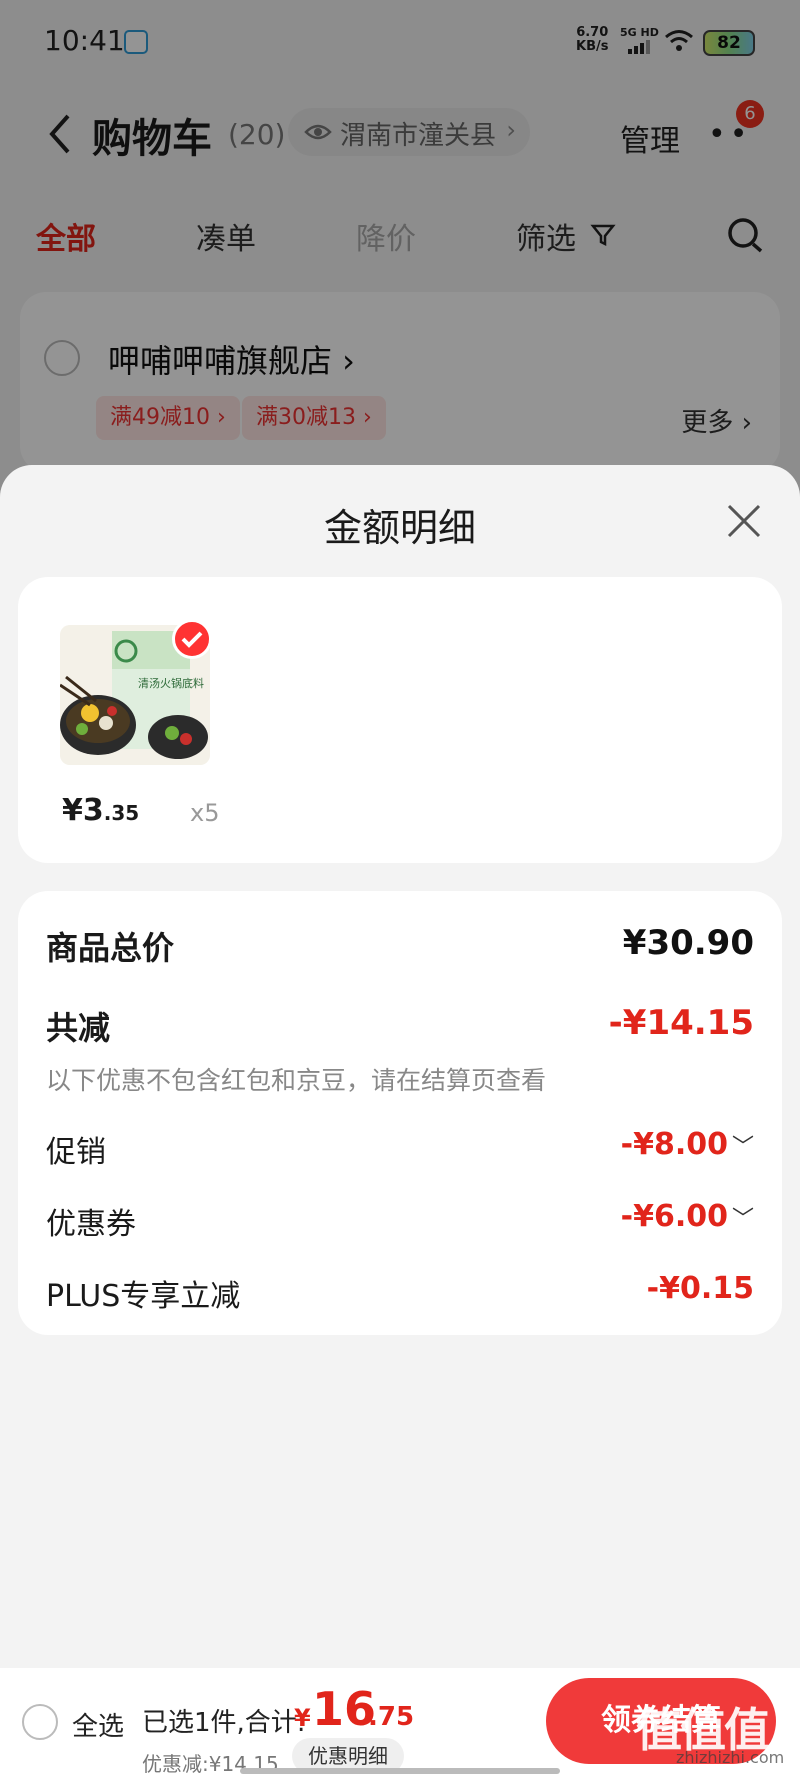 Image resolution: width=800 pixels, height=1777 pixels. I want to click on coupon-row: -¥6.00 ﹀, so click(687, 1216).